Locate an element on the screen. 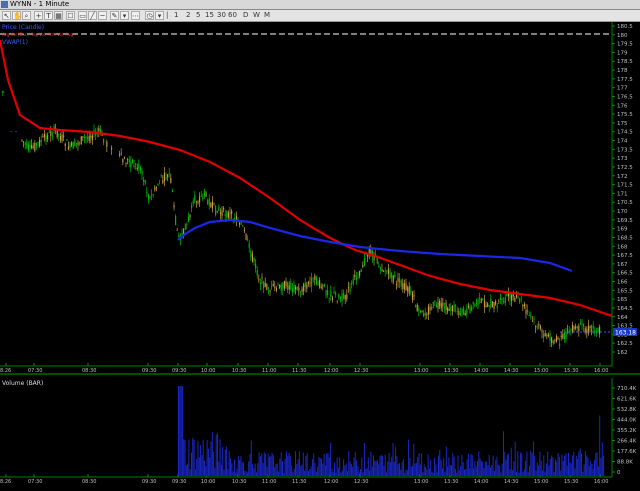 The width and height of the screenshot is (640, 491). price-y-label: 162 is located at coordinates (622, 353).